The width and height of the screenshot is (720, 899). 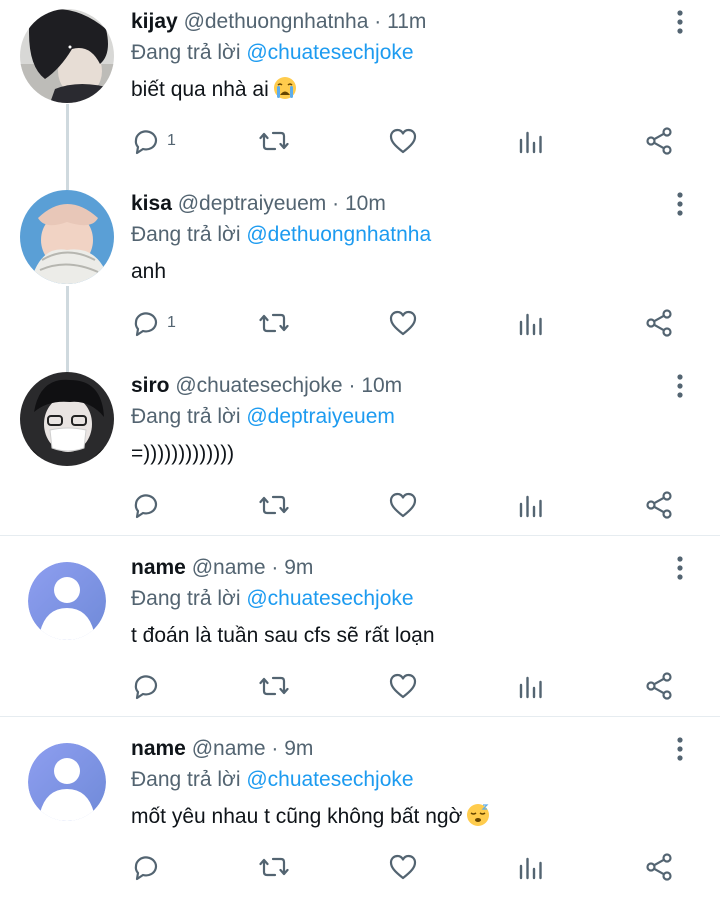 I want to click on reply-to-handle: @deptraiyeuem, so click(x=320, y=416).